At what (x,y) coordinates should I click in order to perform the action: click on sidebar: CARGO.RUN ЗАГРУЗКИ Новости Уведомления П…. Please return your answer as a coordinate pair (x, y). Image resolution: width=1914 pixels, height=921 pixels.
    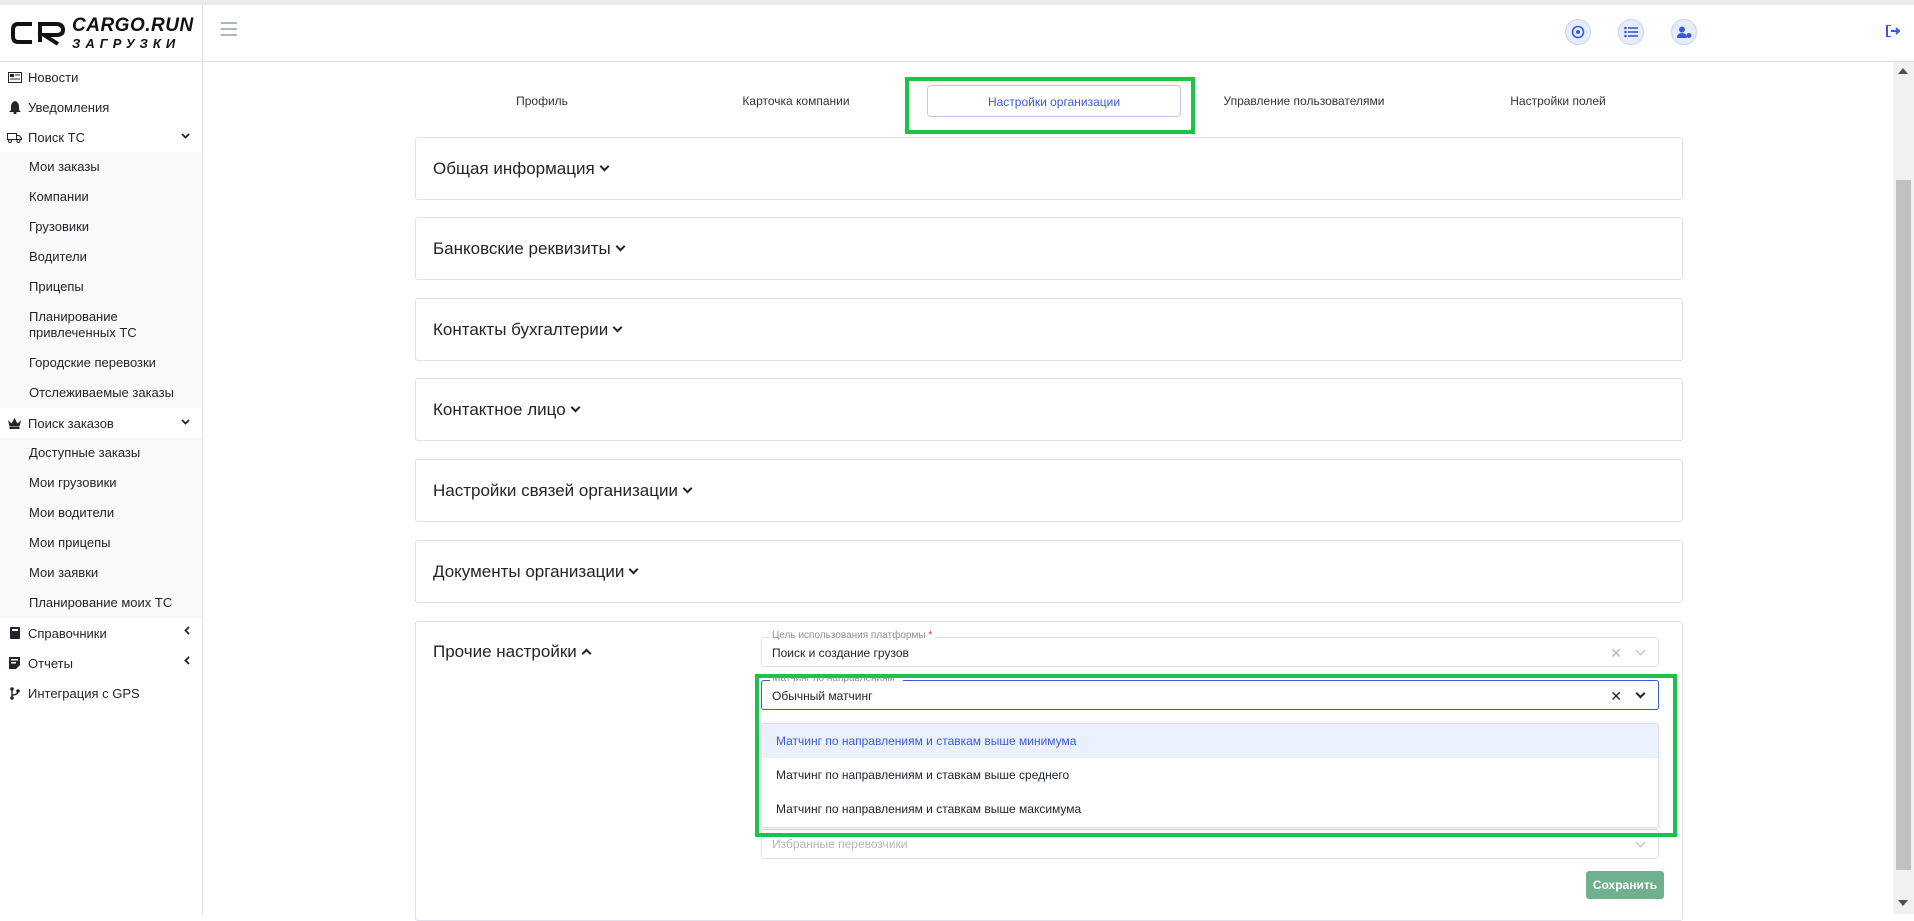
    Looking at the image, I should click on (101, 459).